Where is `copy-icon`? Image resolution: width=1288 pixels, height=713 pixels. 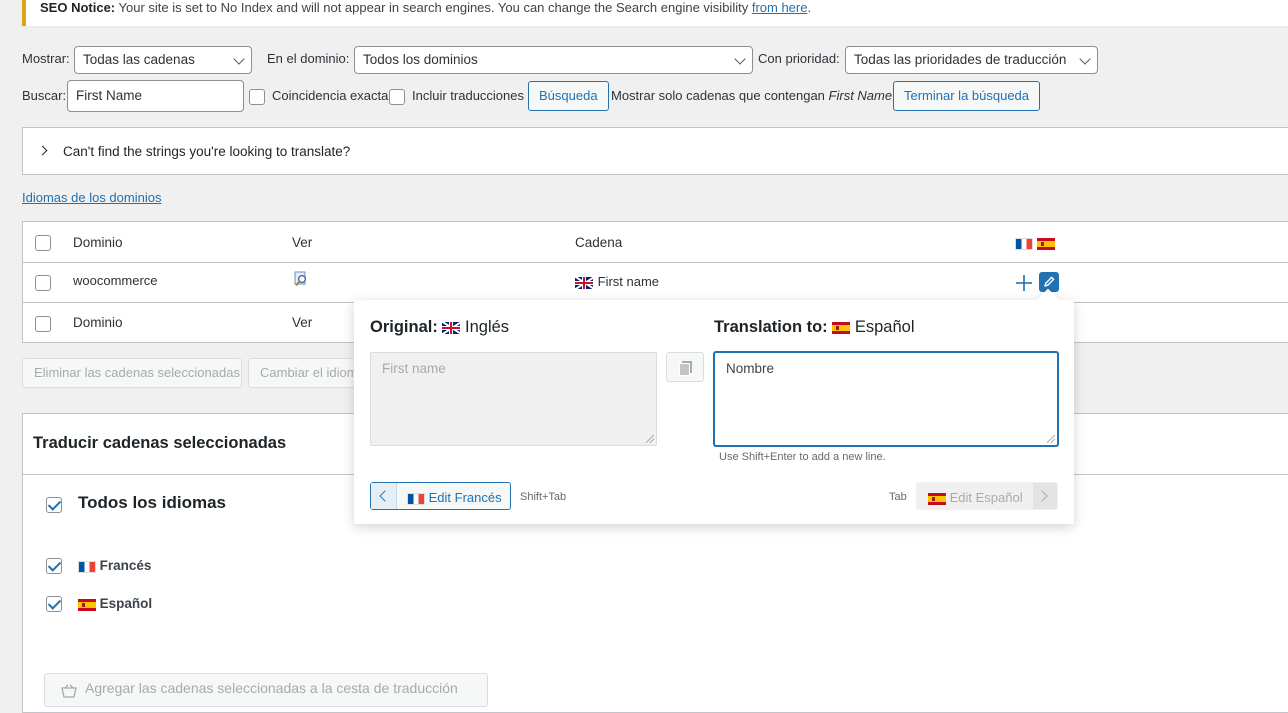 copy-icon is located at coordinates (685, 368).